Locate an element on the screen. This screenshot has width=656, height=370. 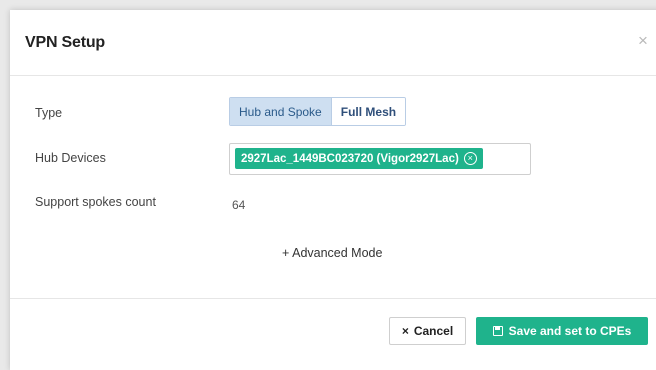
support-spokes-label: Support spokes count is located at coordinates (95, 202).